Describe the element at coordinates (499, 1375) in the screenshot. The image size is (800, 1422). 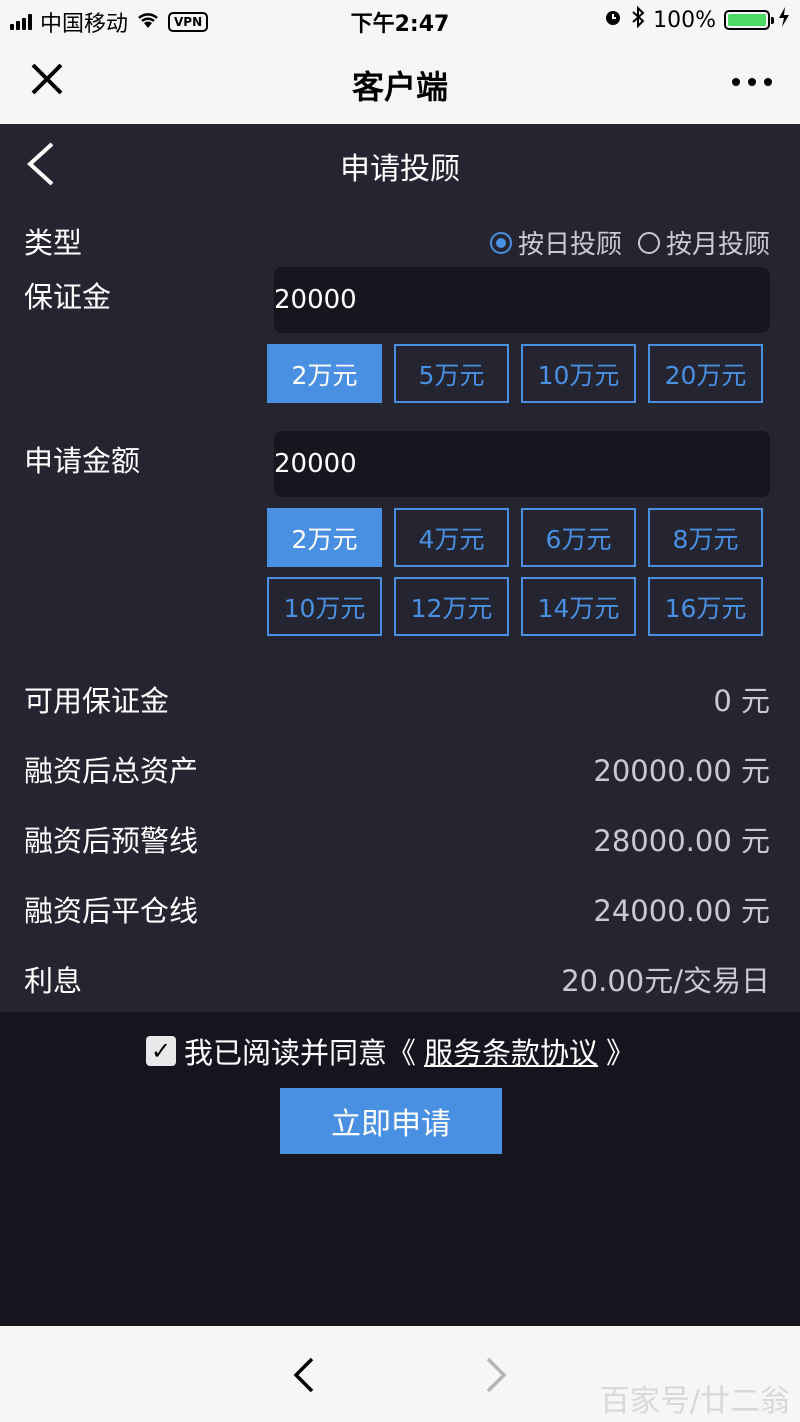
I see `nav-forward-icon` at that location.